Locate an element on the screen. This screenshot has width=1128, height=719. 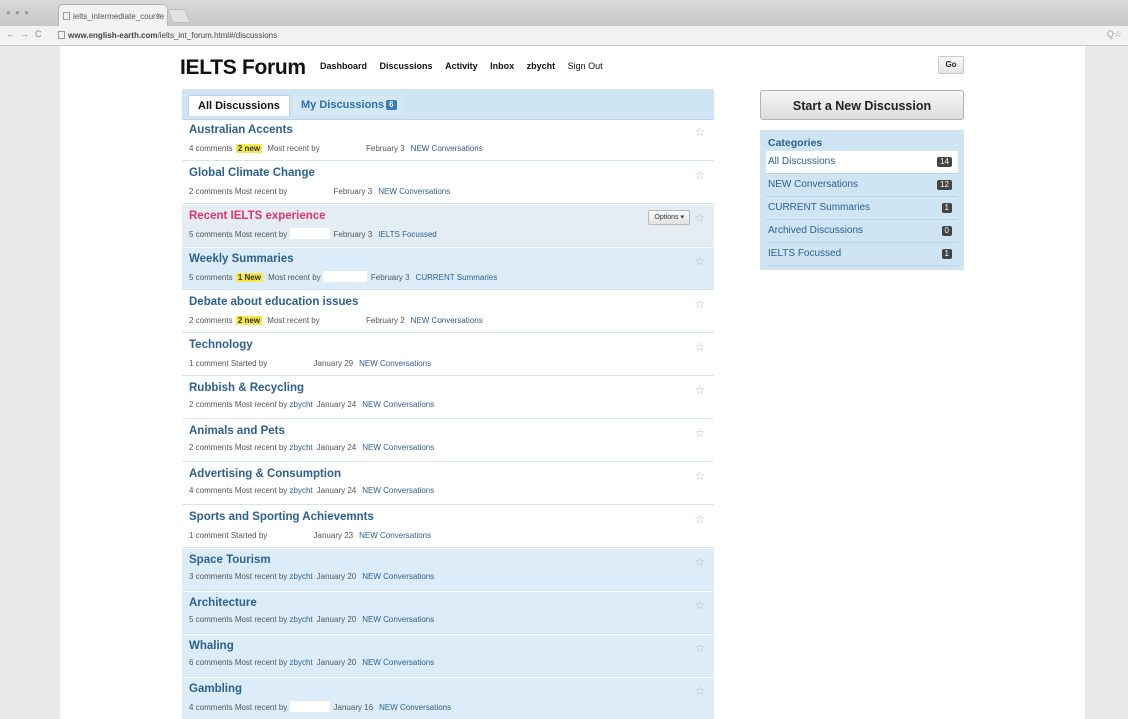
category-label: CURRENT Summaries is located at coordinates (819, 207).